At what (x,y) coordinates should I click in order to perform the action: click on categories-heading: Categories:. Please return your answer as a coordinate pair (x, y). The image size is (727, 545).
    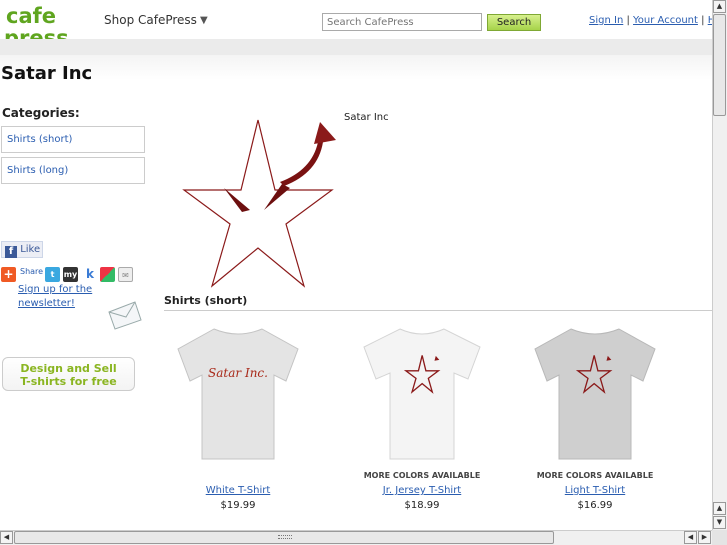
    Looking at the image, I should click on (41, 113).